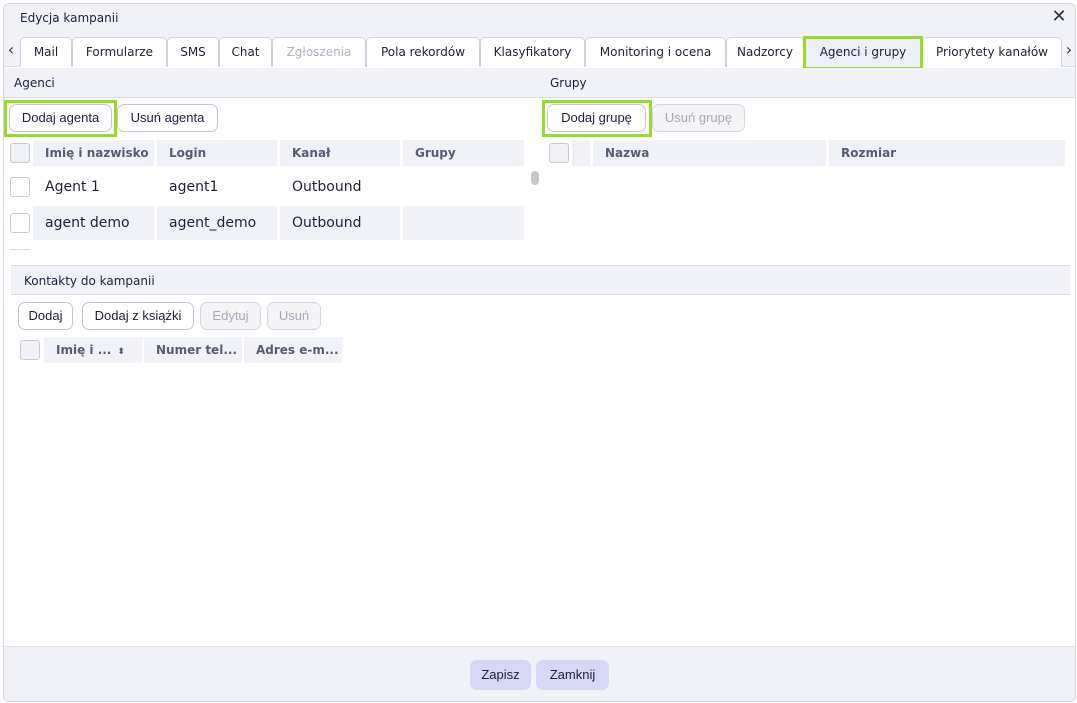 Image resolution: width=1077 pixels, height=703 pixels. Describe the element at coordinates (863, 52) in the screenshot. I see `tab-agenci-i-grupy: Agenci i grupy` at that location.